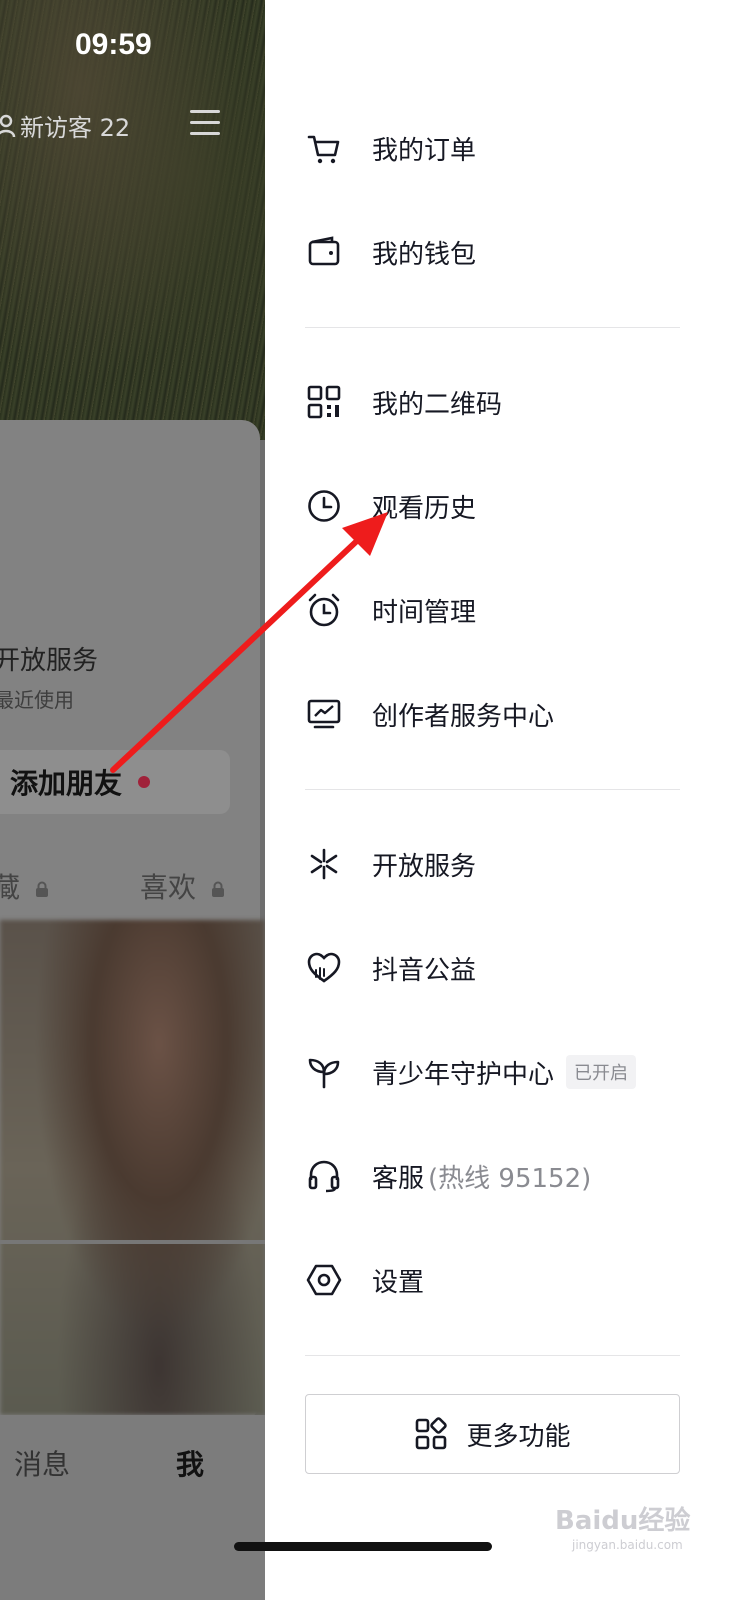  I want to click on charity-heart-icon, so click(324, 968).